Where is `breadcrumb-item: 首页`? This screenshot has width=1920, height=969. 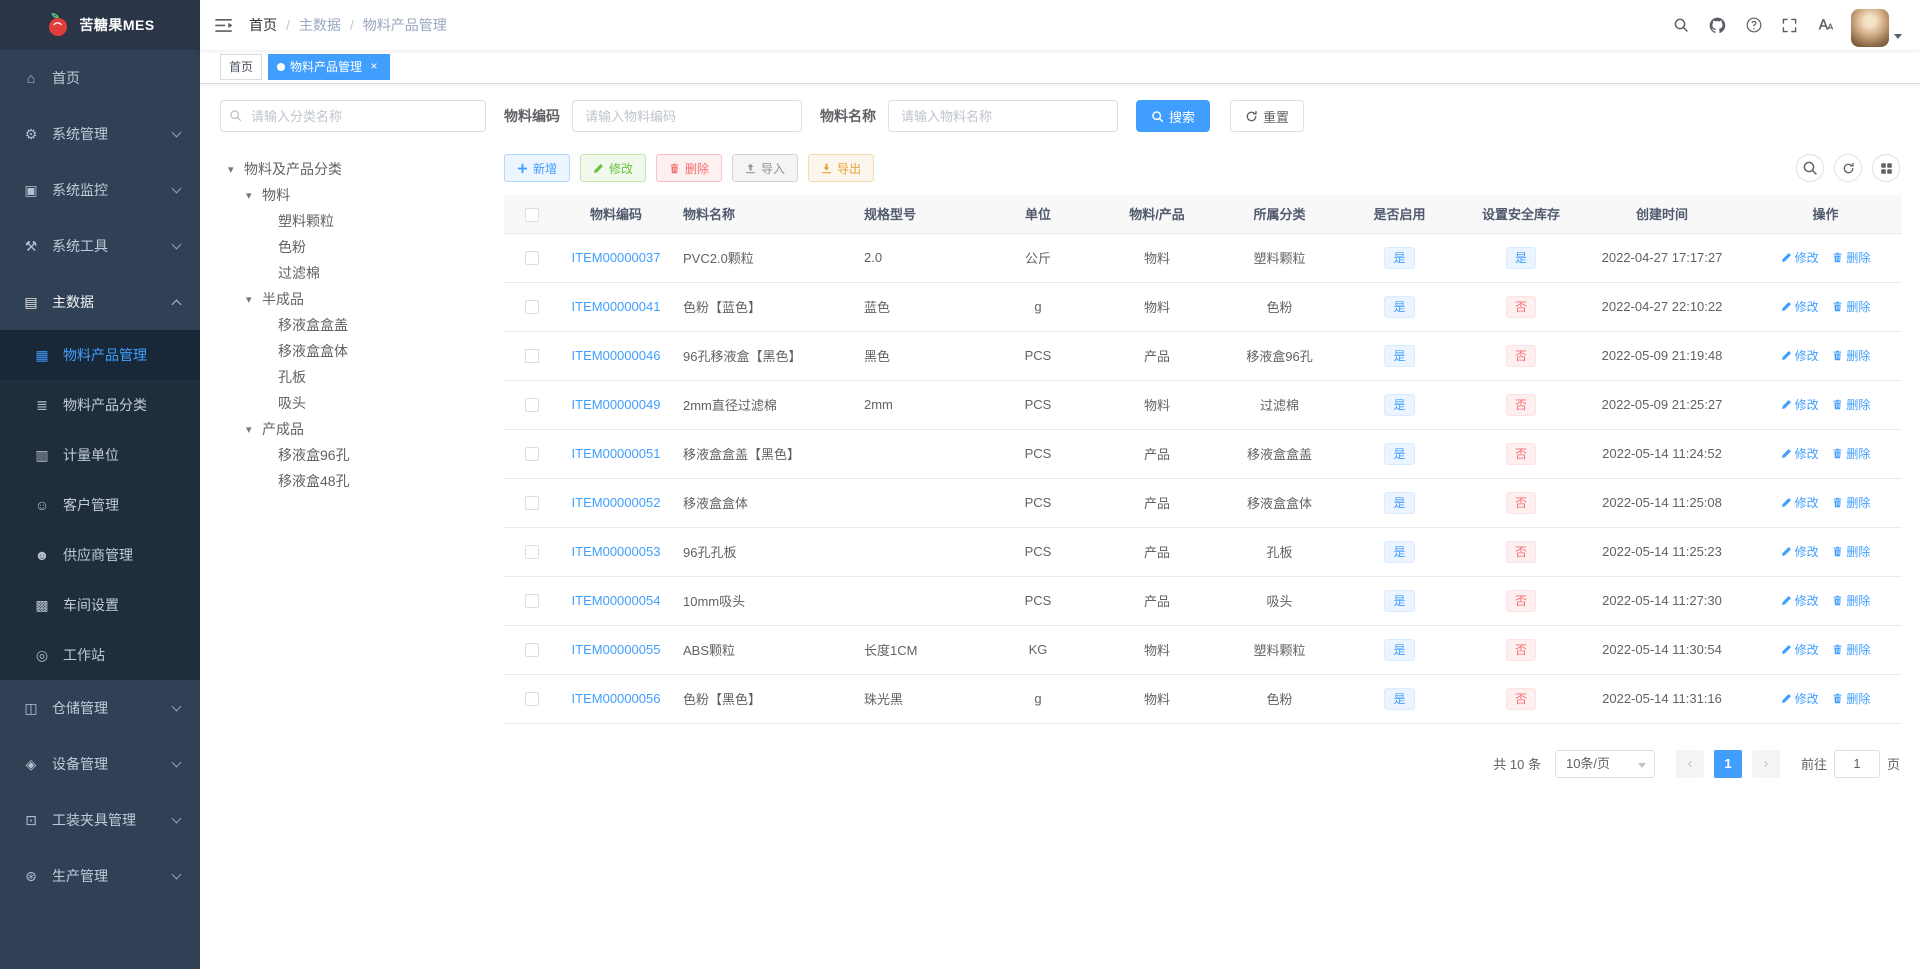
breadcrumb-item: 首页 is located at coordinates (263, 25).